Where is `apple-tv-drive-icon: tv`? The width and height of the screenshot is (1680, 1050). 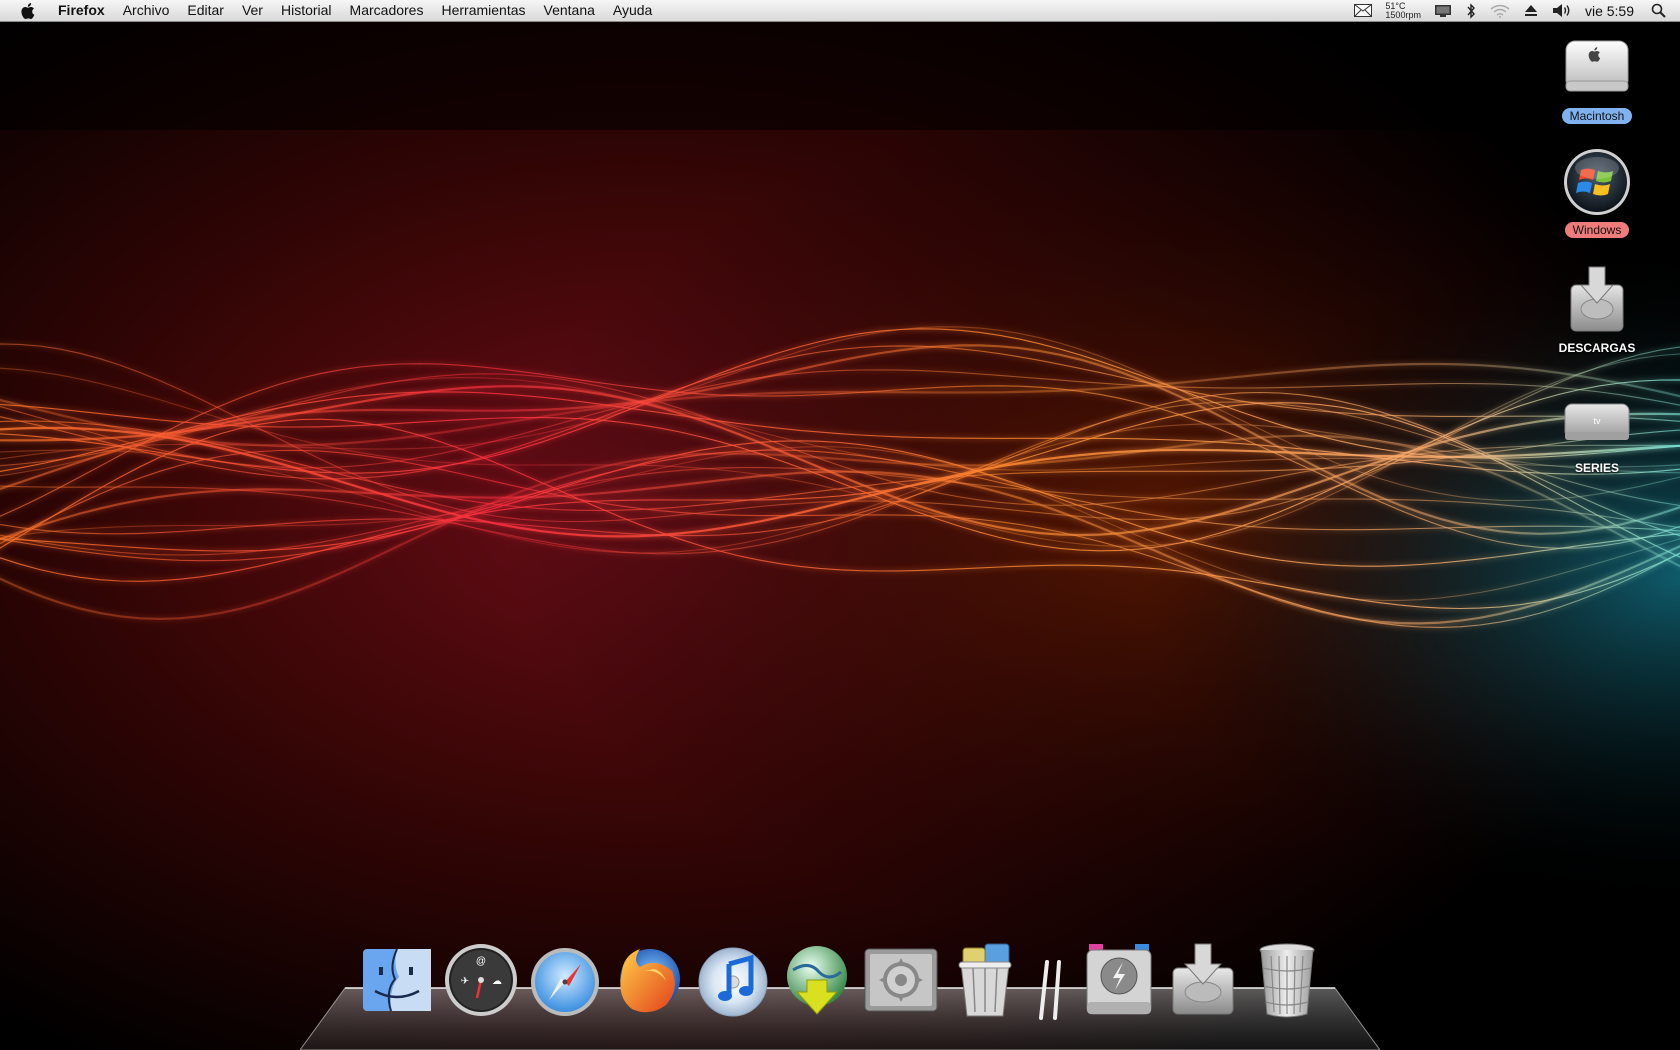
apple-tv-drive-icon: tv is located at coordinates (1597, 420).